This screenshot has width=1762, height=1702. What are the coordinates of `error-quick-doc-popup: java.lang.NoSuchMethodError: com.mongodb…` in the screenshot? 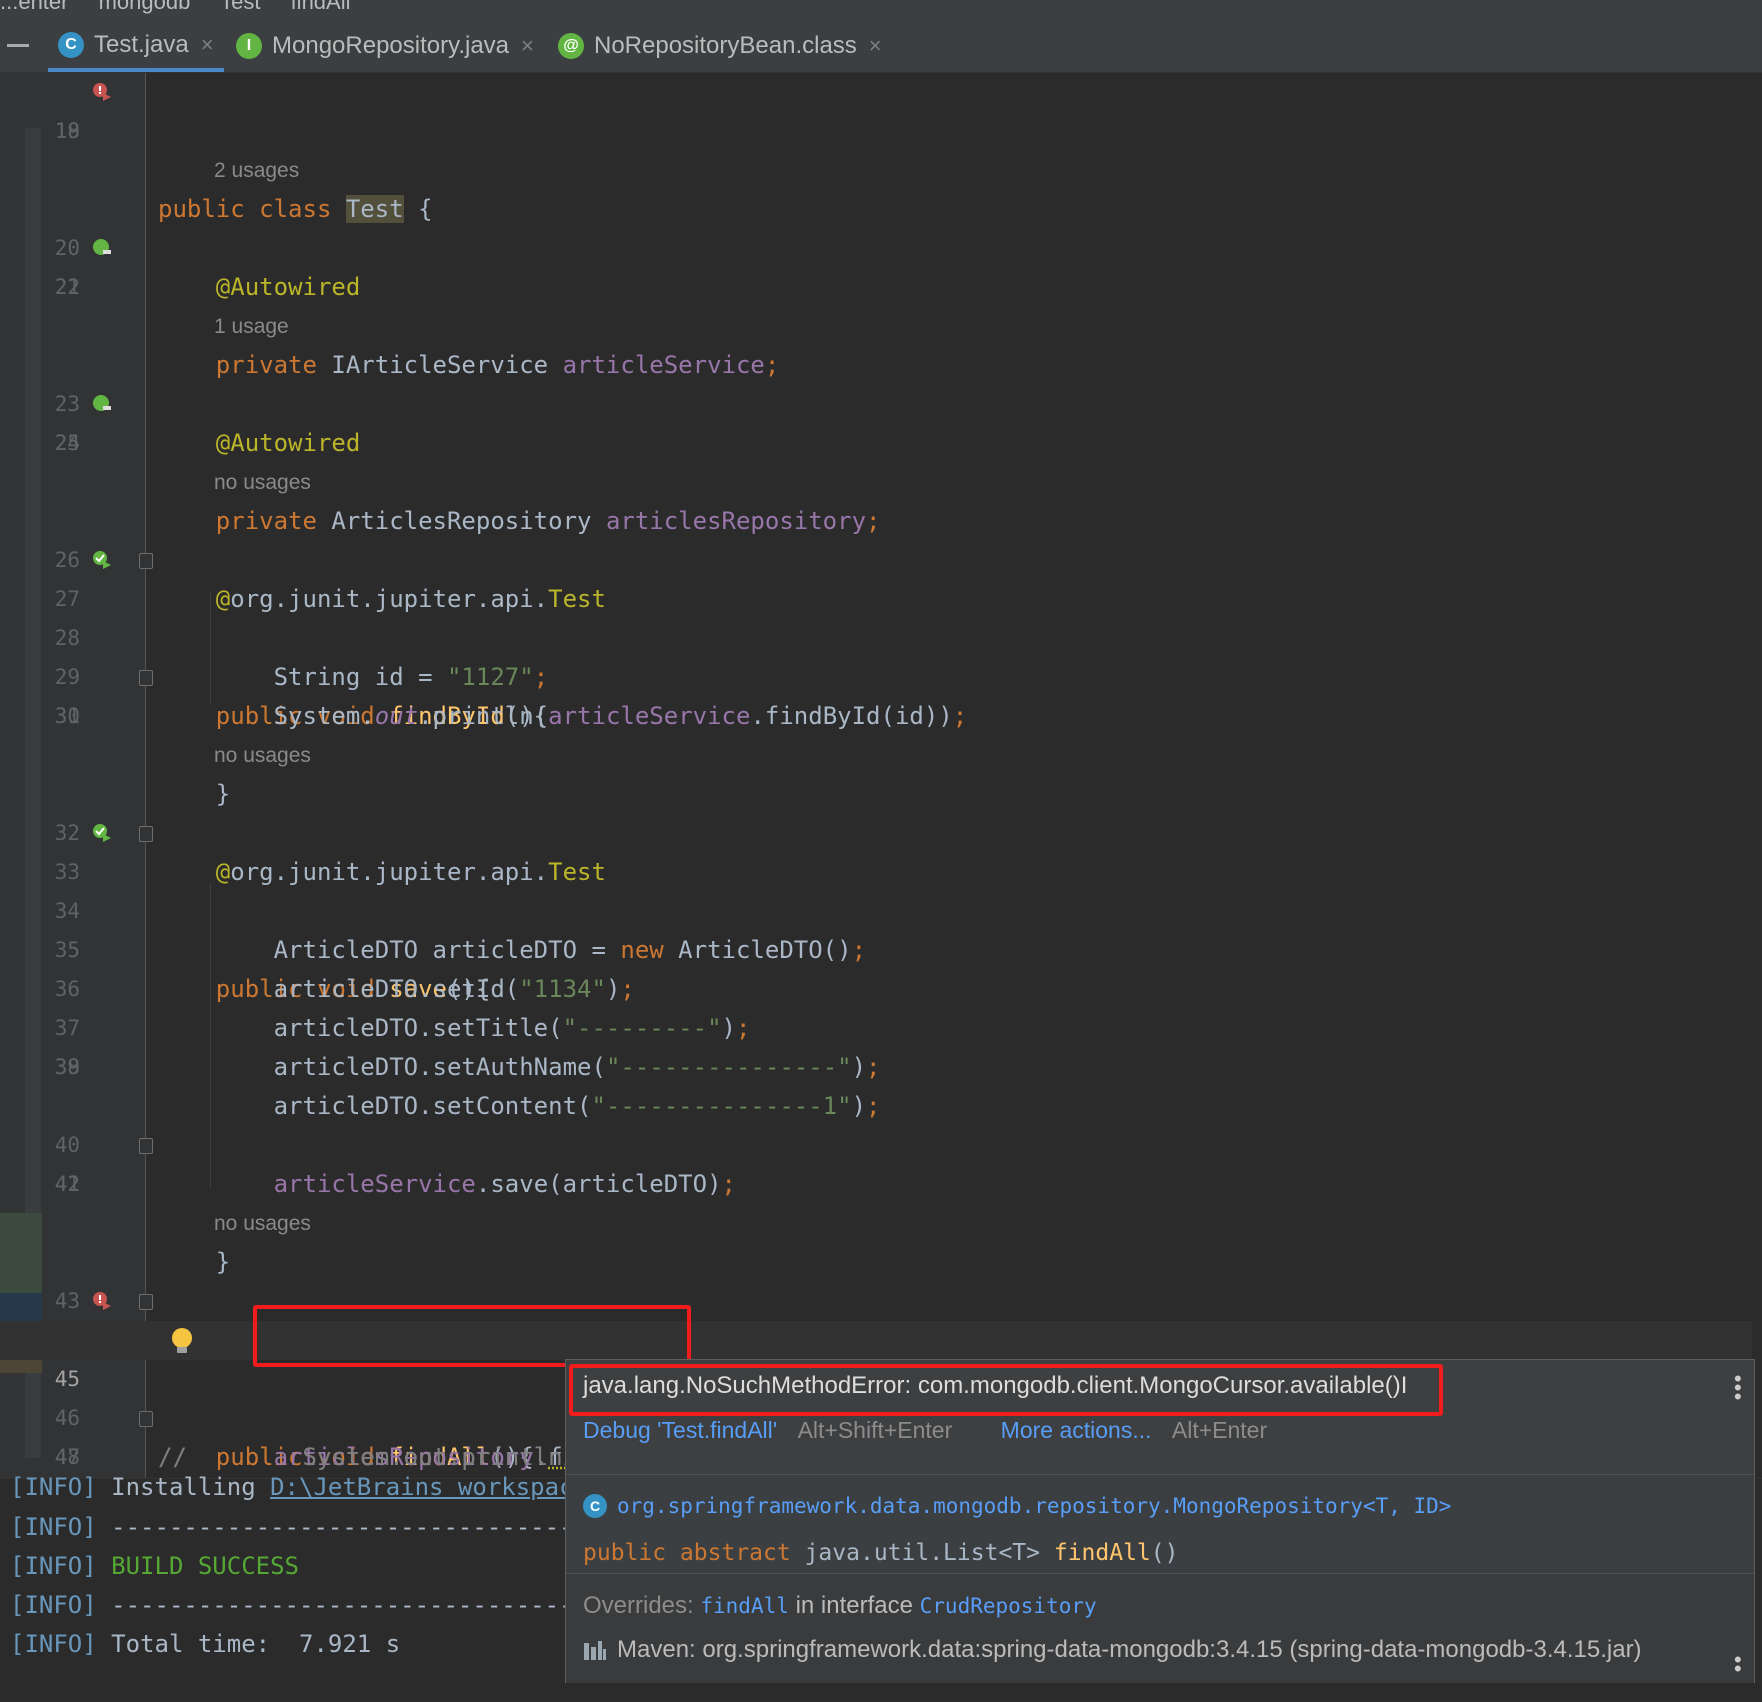 It's located at (1160, 1521).